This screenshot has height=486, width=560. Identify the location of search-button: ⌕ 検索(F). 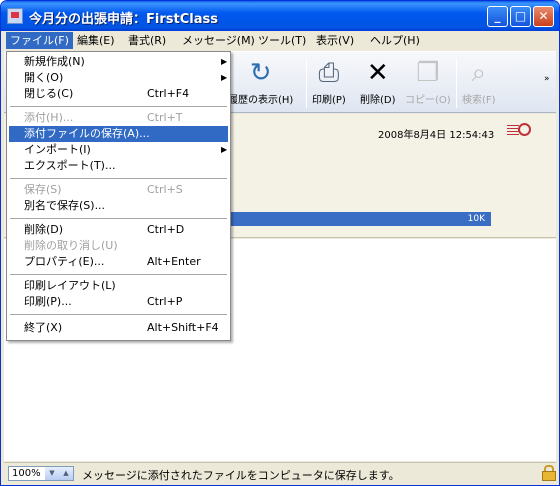
(479, 82).